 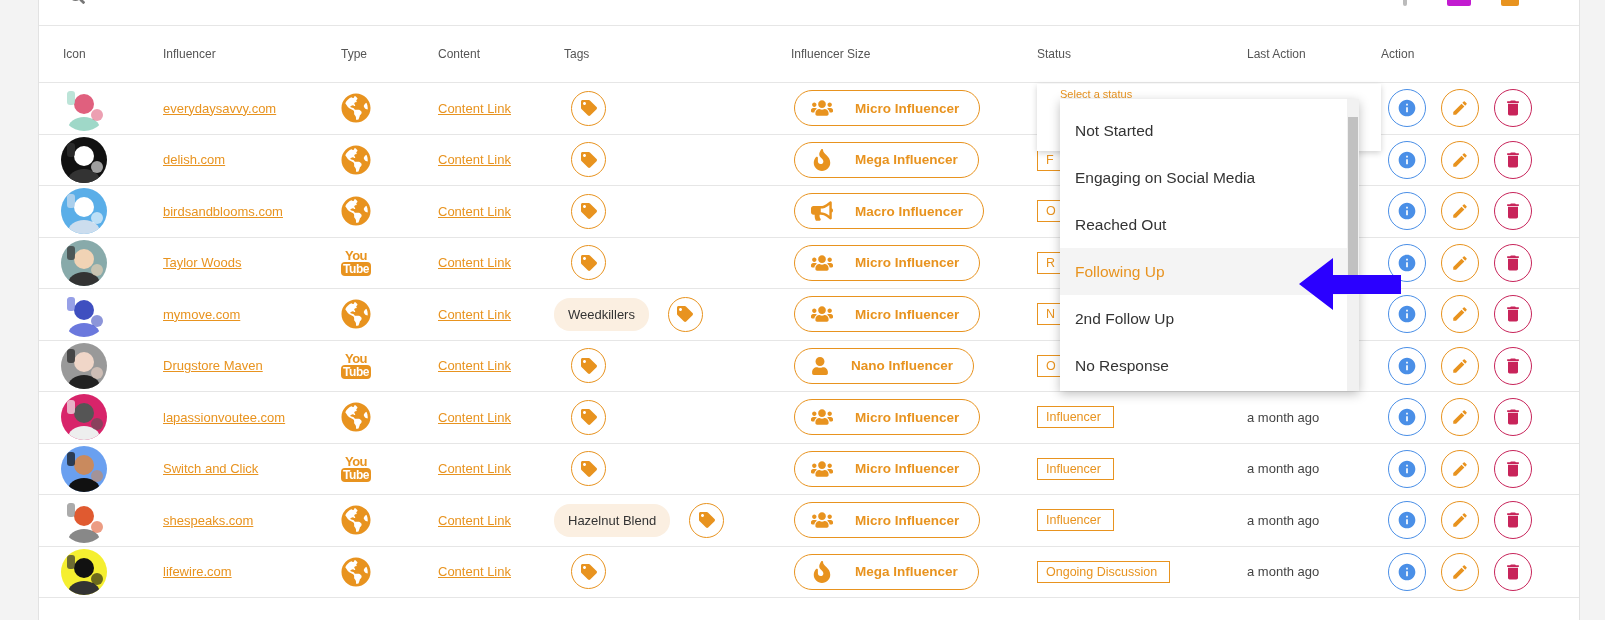 I want to click on column-header: Tags, so click(x=577, y=54).